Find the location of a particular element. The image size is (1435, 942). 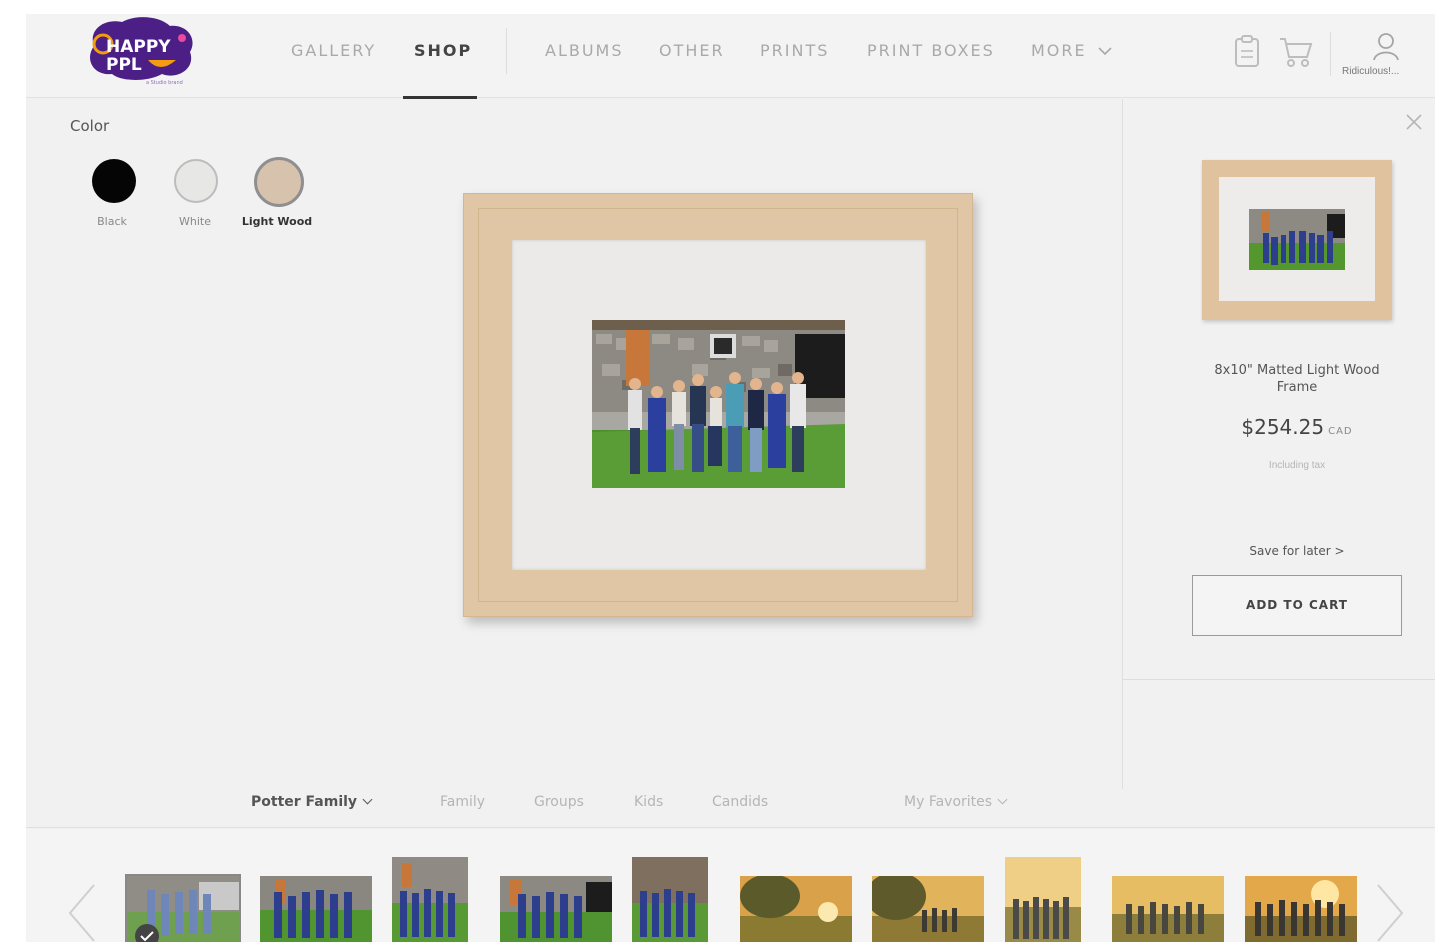

user-icon is located at coordinates (1386, 47).